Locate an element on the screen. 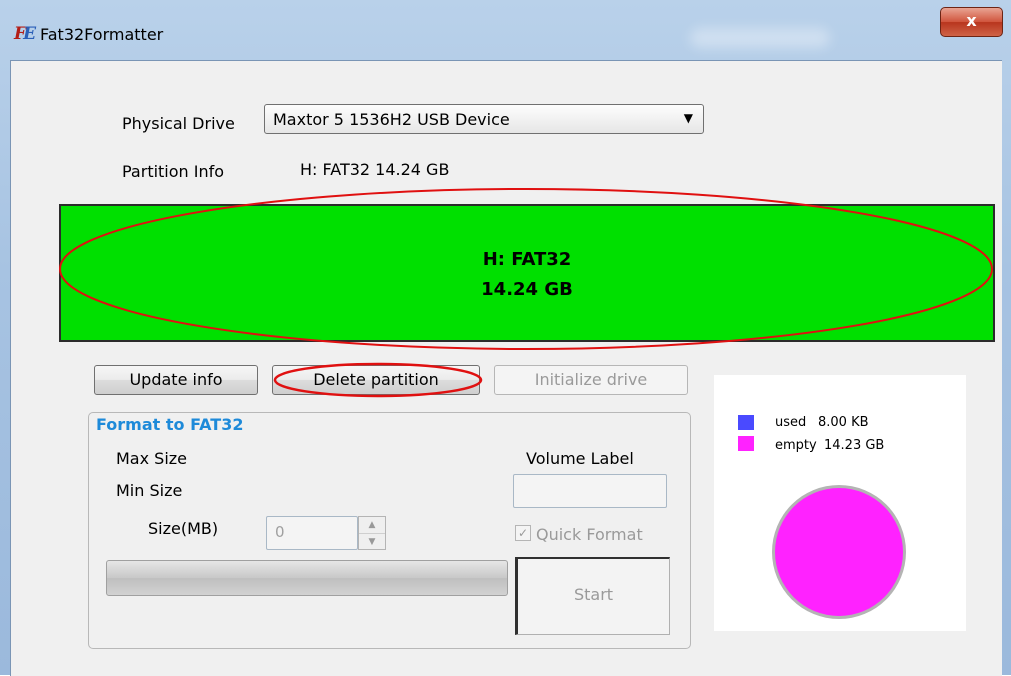 This screenshot has width=1011, height=676. pie-slice-empty is located at coordinates (839, 552).